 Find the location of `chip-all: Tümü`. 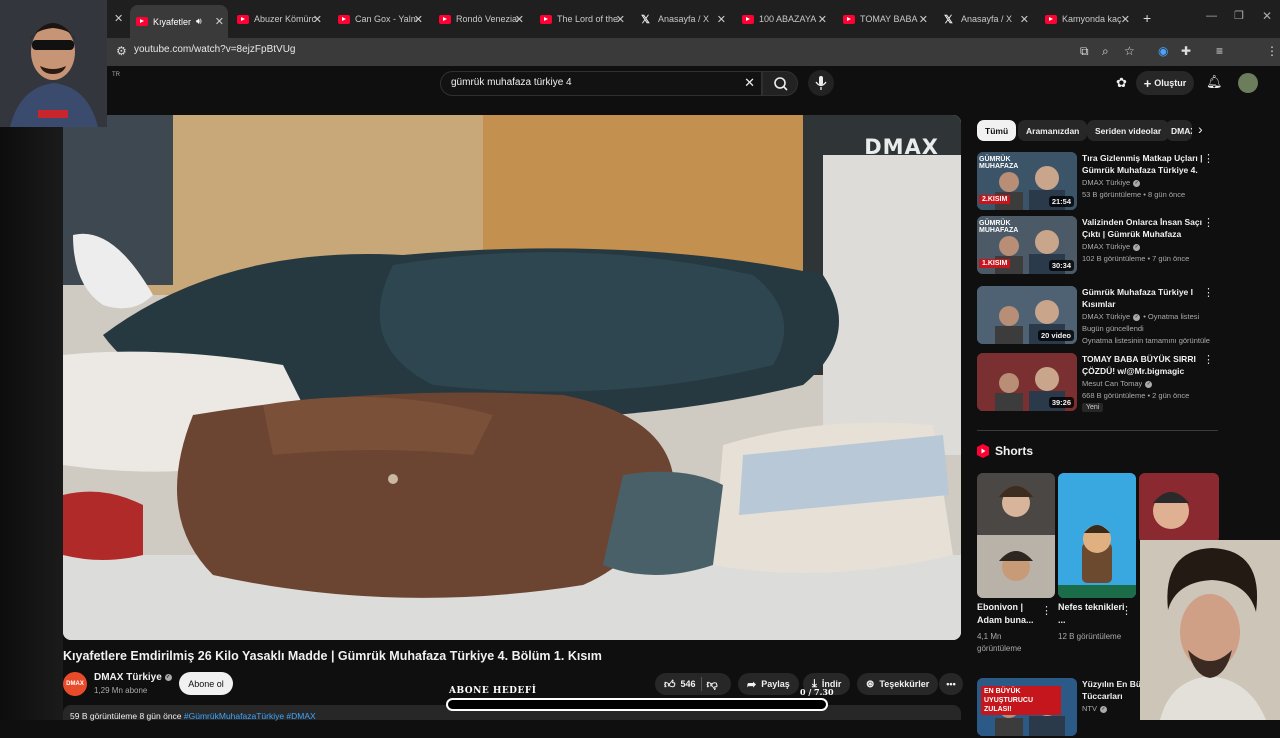

chip-all: Tümü is located at coordinates (997, 130).